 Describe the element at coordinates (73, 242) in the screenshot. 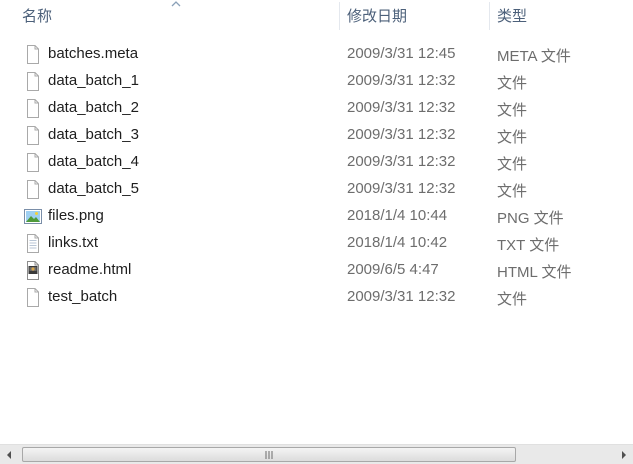

I see `file-name: links.txt` at that location.